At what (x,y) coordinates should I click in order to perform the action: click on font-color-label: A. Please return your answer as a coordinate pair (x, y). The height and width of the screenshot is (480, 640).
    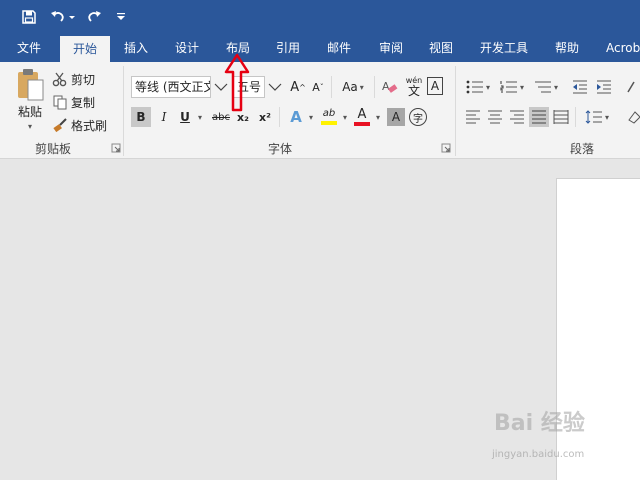
    Looking at the image, I should click on (362, 114).